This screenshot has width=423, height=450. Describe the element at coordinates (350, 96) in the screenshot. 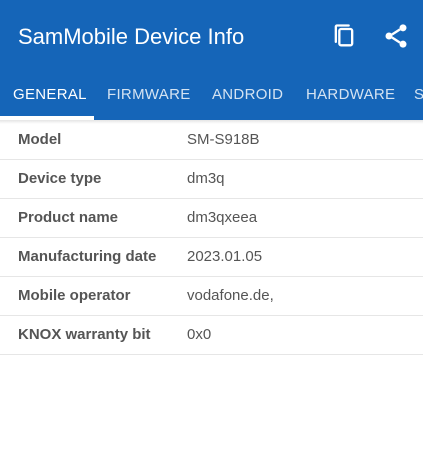

I see `tab-hardware: HARDWARE` at that location.